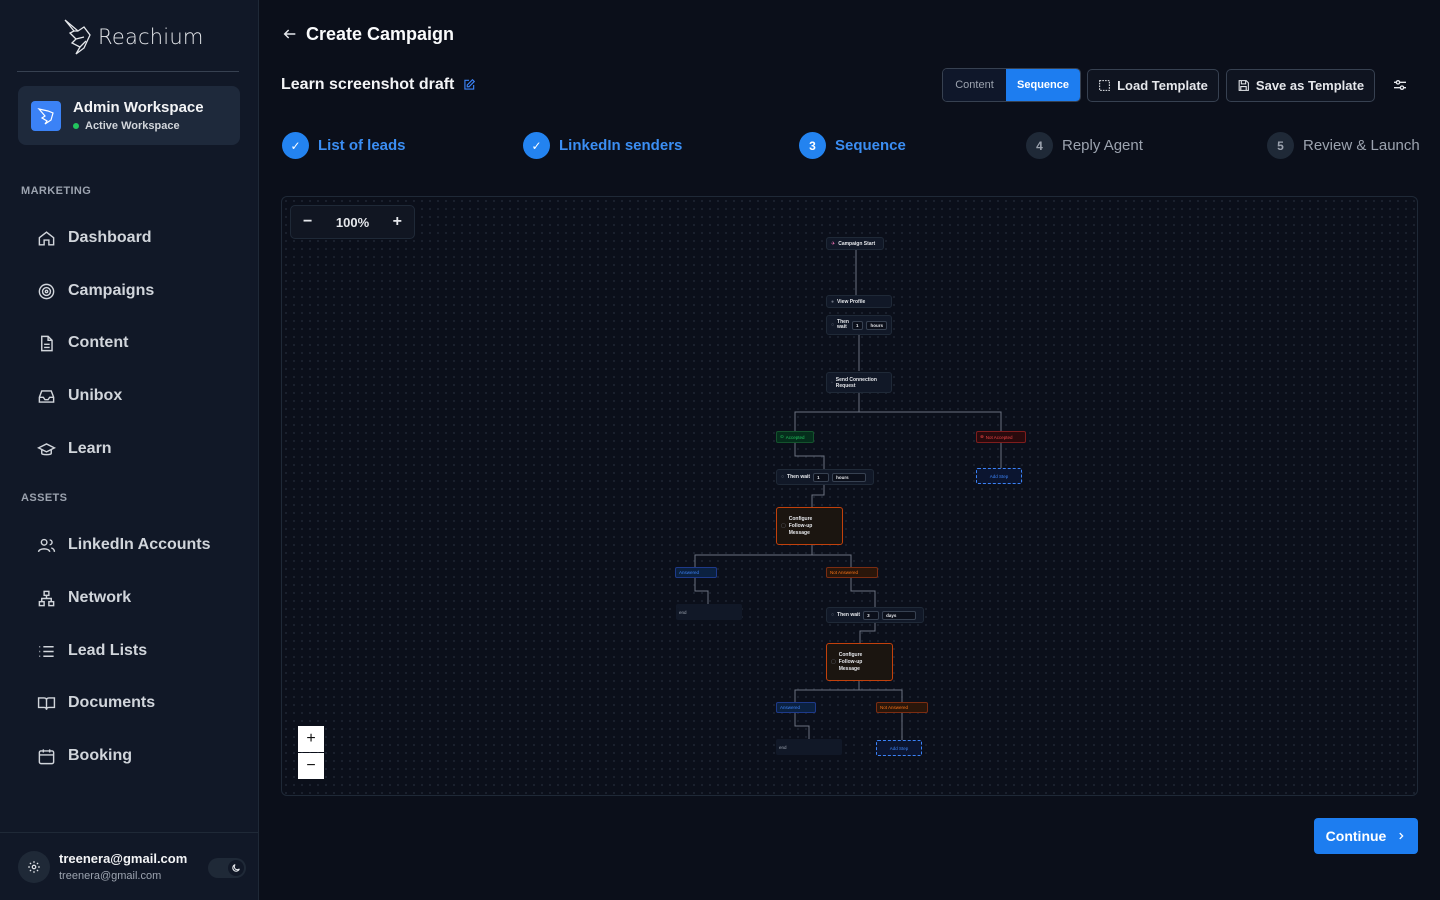 This screenshot has width=1440, height=900. I want to click on theme-toggle, so click(227, 868).